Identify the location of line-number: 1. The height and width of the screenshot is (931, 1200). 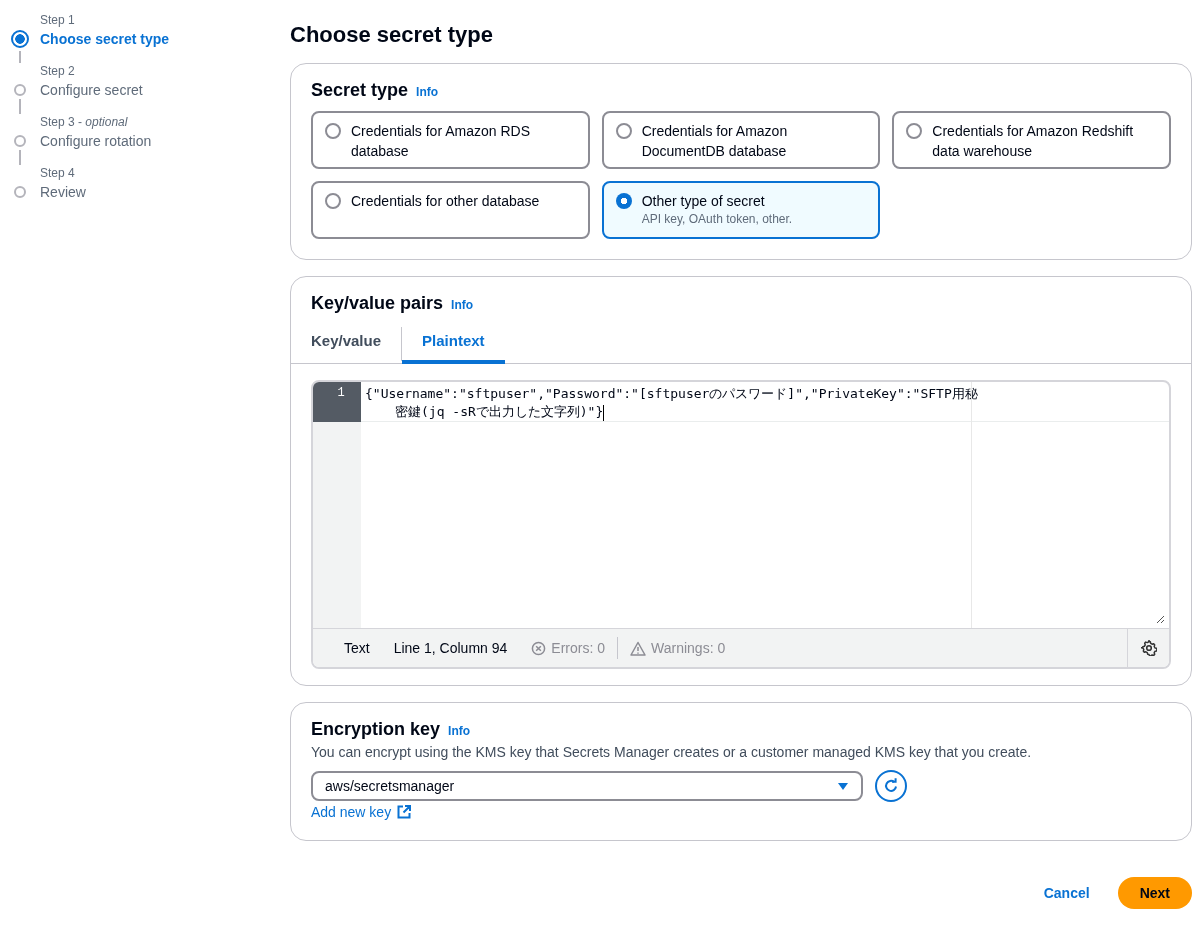
(337, 402).